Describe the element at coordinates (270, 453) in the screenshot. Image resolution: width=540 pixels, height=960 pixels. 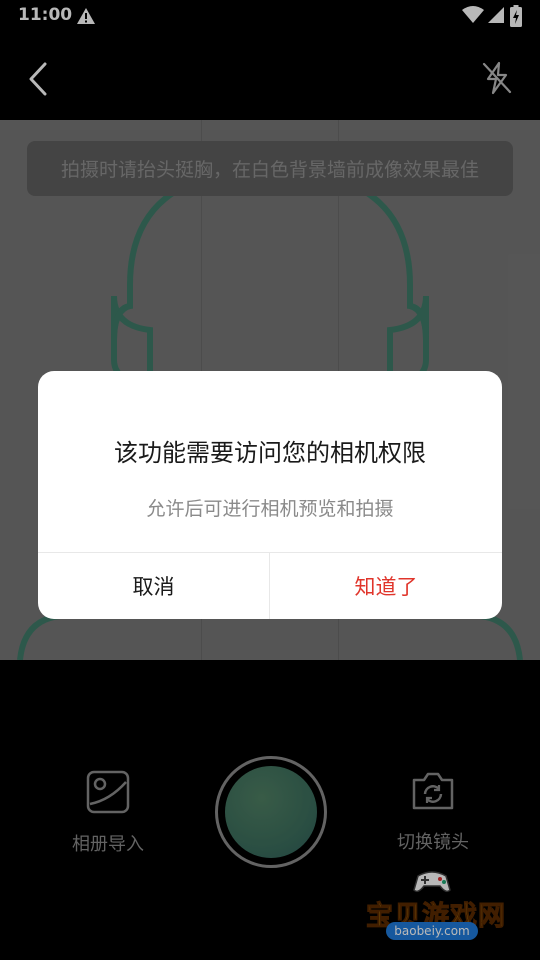
I see `dialog-title: 该功能需要访问您的相机权限` at that location.